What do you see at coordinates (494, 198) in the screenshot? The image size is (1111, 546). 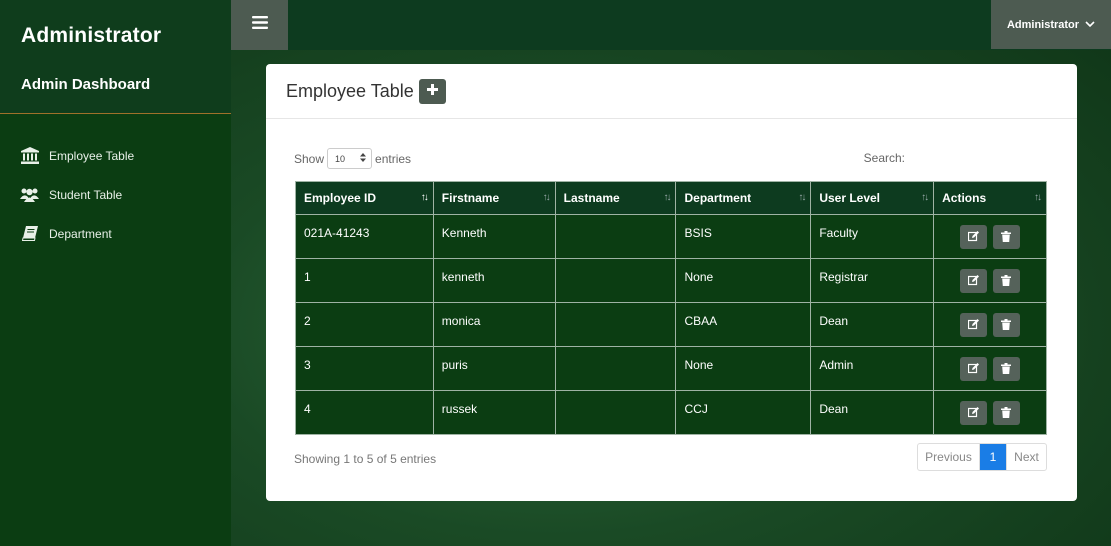 I see `column-header-firstname: Firstname ↑↓` at bounding box center [494, 198].